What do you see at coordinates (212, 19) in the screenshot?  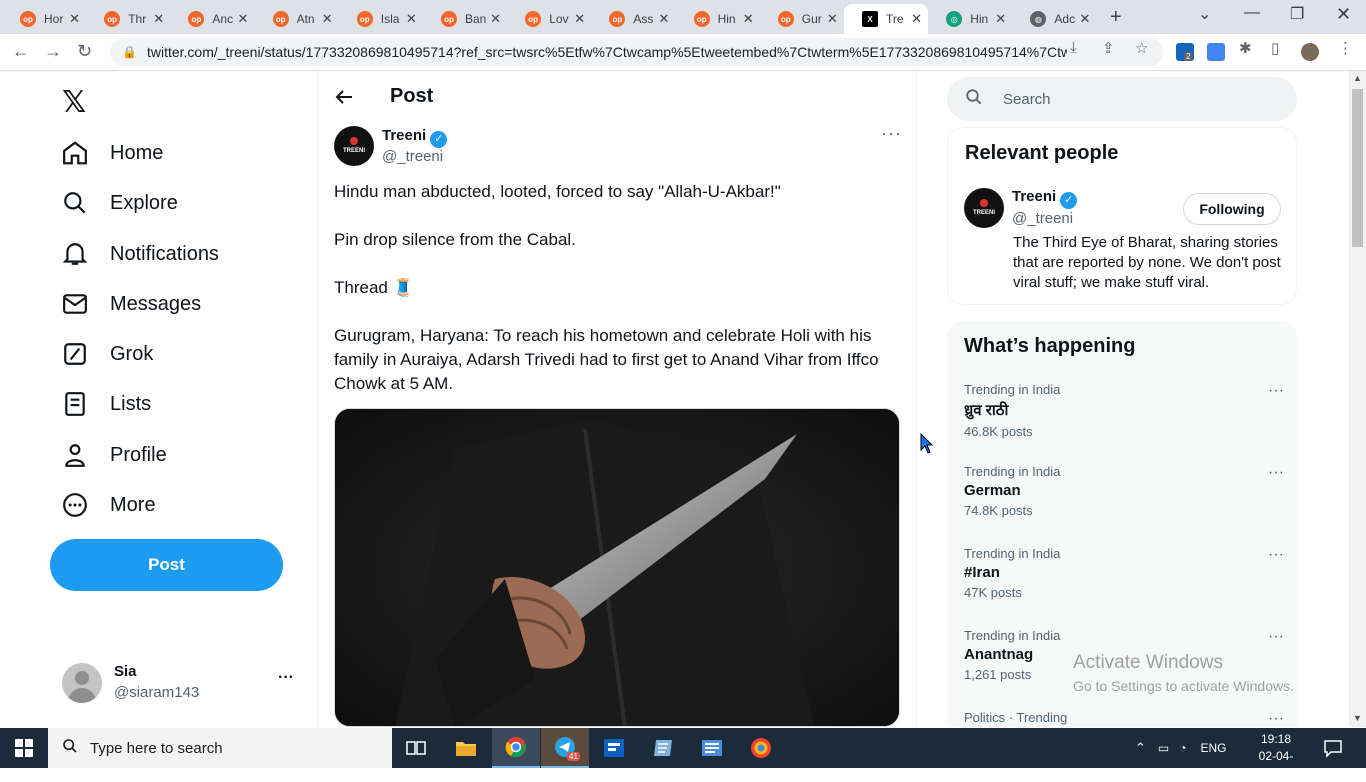 I see `browser-tab: op Anc ✕` at bounding box center [212, 19].